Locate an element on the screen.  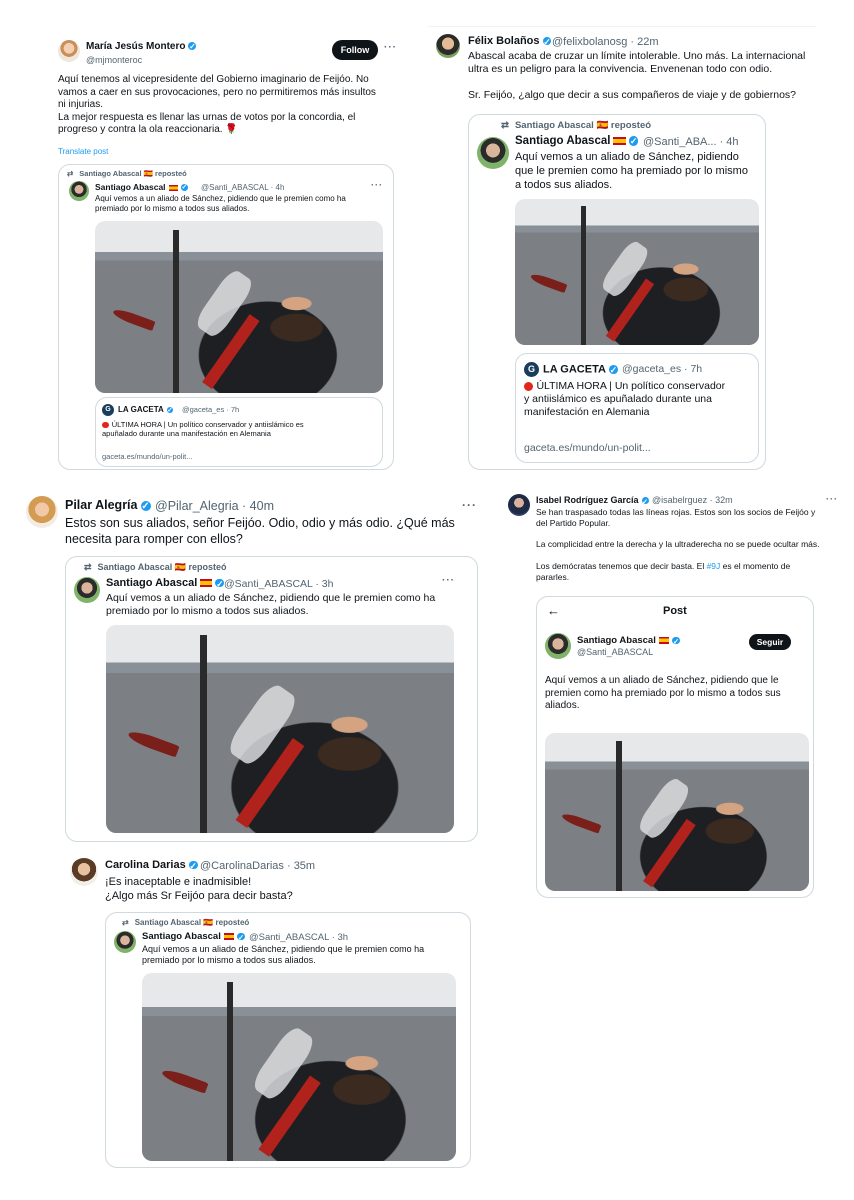
author-name: Félix Bolaños ✓ is located at coordinates (510, 41).